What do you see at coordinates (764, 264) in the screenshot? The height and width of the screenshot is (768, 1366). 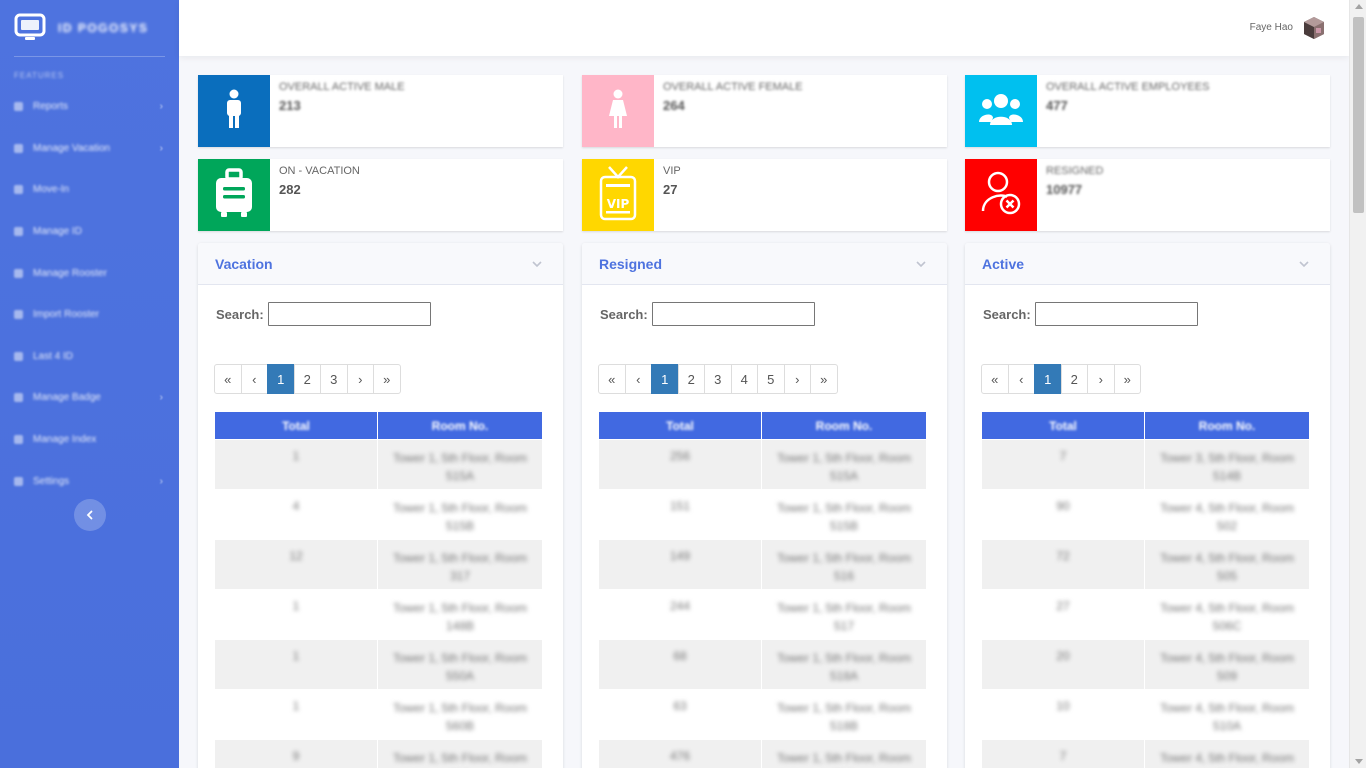 I see `panel-header: Resigned` at bounding box center [764, 264].